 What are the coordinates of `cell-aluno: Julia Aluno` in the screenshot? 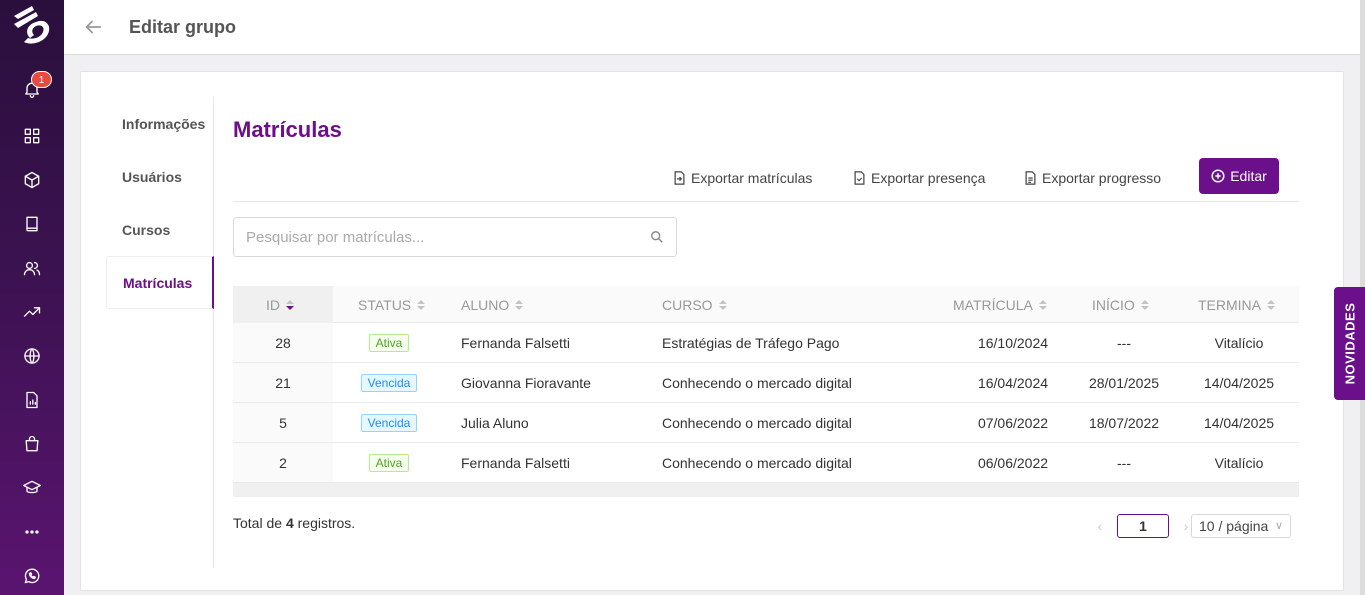 It's located at (495, 422).